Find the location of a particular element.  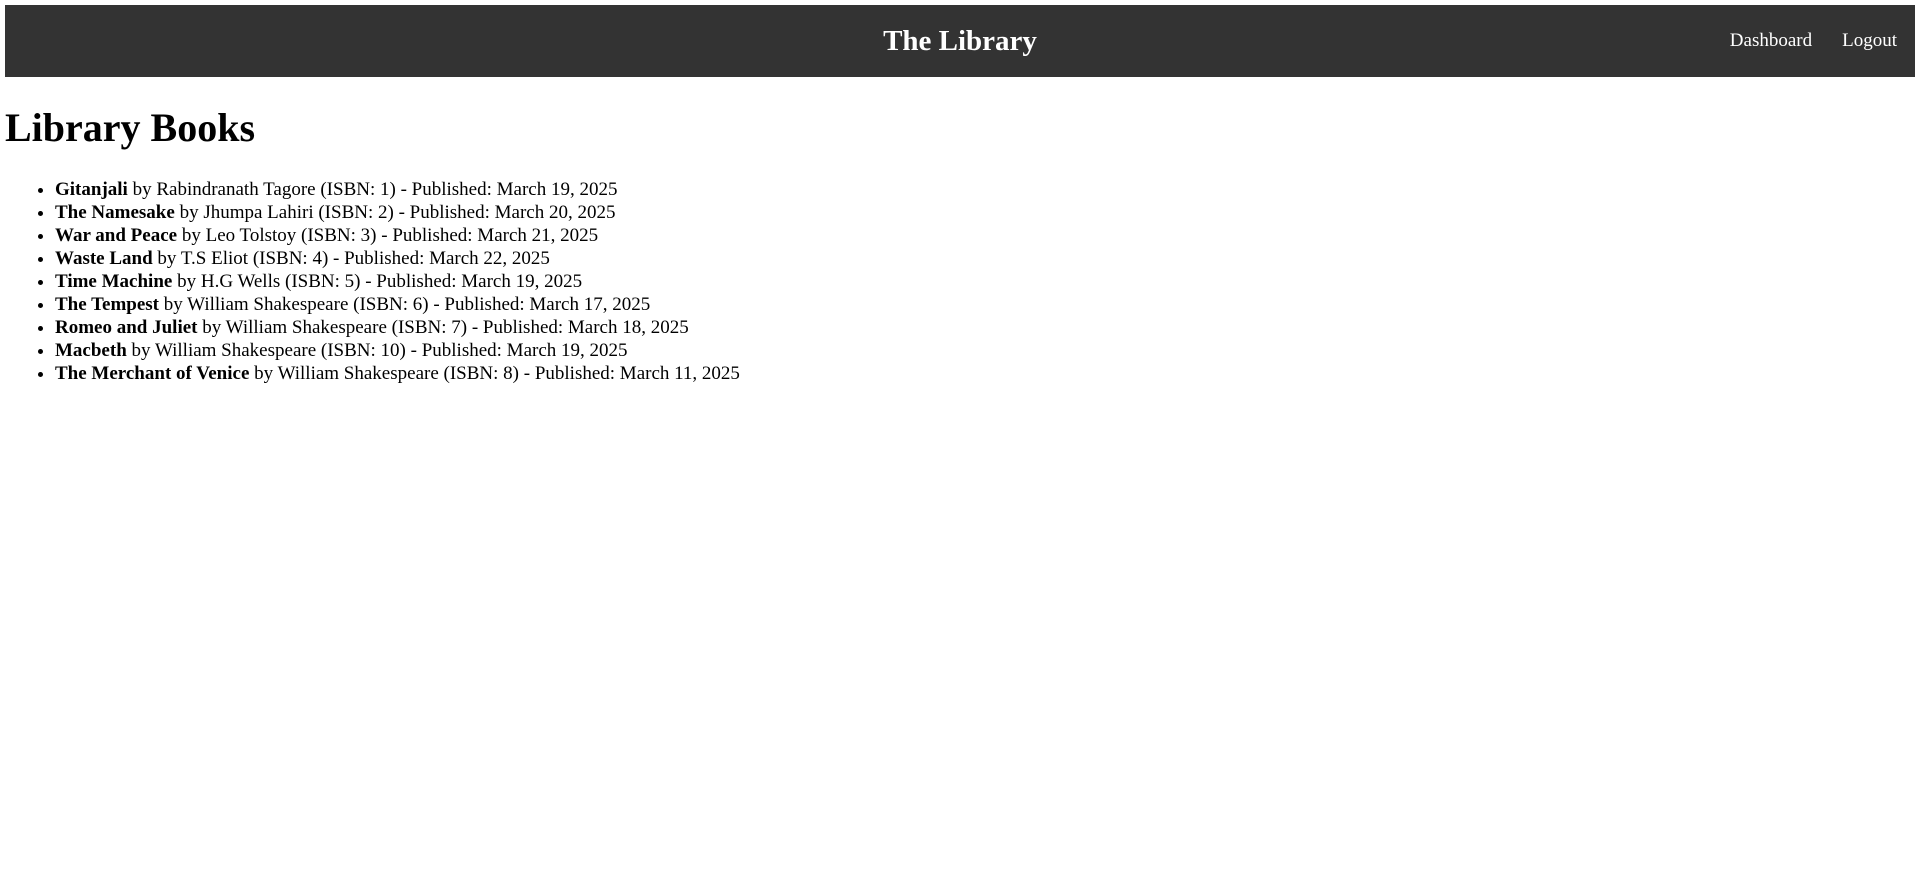

book-details: (ISBN: 6) - Published: March 17, 2025 is located at coordinates (502, 304).